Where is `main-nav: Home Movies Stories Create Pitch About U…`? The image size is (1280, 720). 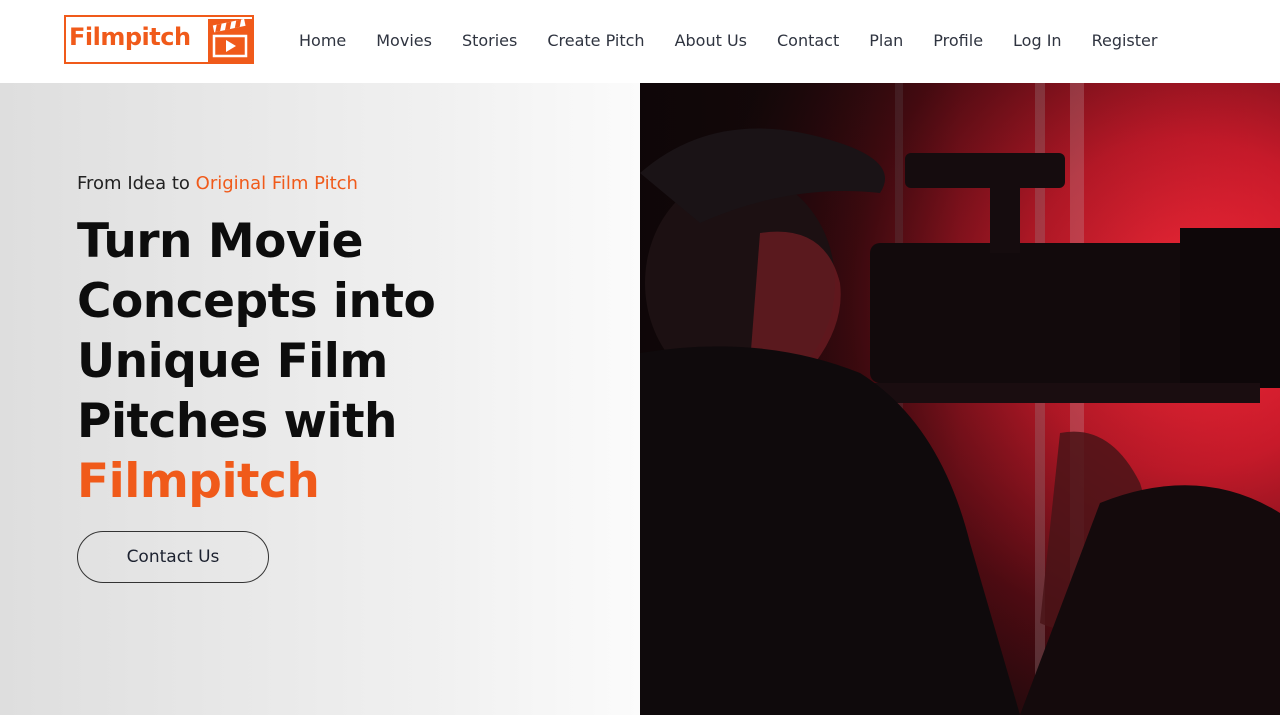
main-nav: Home Movies Stories Create Pitch About U… is located at coordinates (743, 42).